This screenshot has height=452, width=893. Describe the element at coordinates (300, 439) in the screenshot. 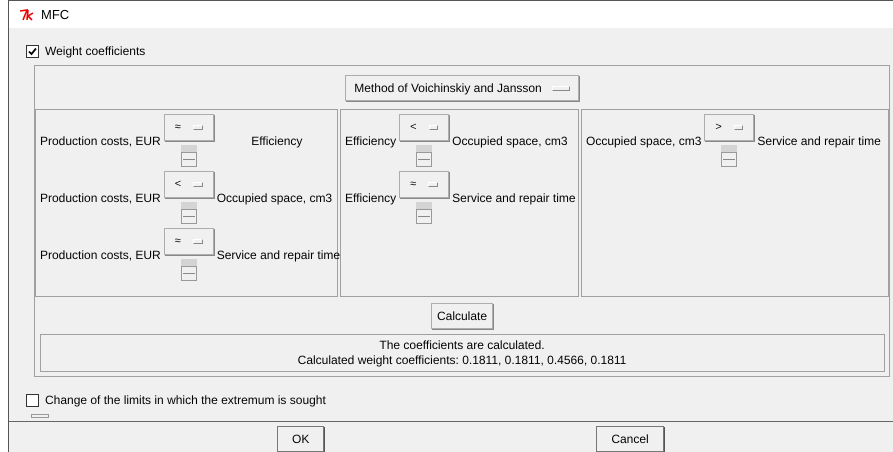

I see `dialog-button: OK` at that location.